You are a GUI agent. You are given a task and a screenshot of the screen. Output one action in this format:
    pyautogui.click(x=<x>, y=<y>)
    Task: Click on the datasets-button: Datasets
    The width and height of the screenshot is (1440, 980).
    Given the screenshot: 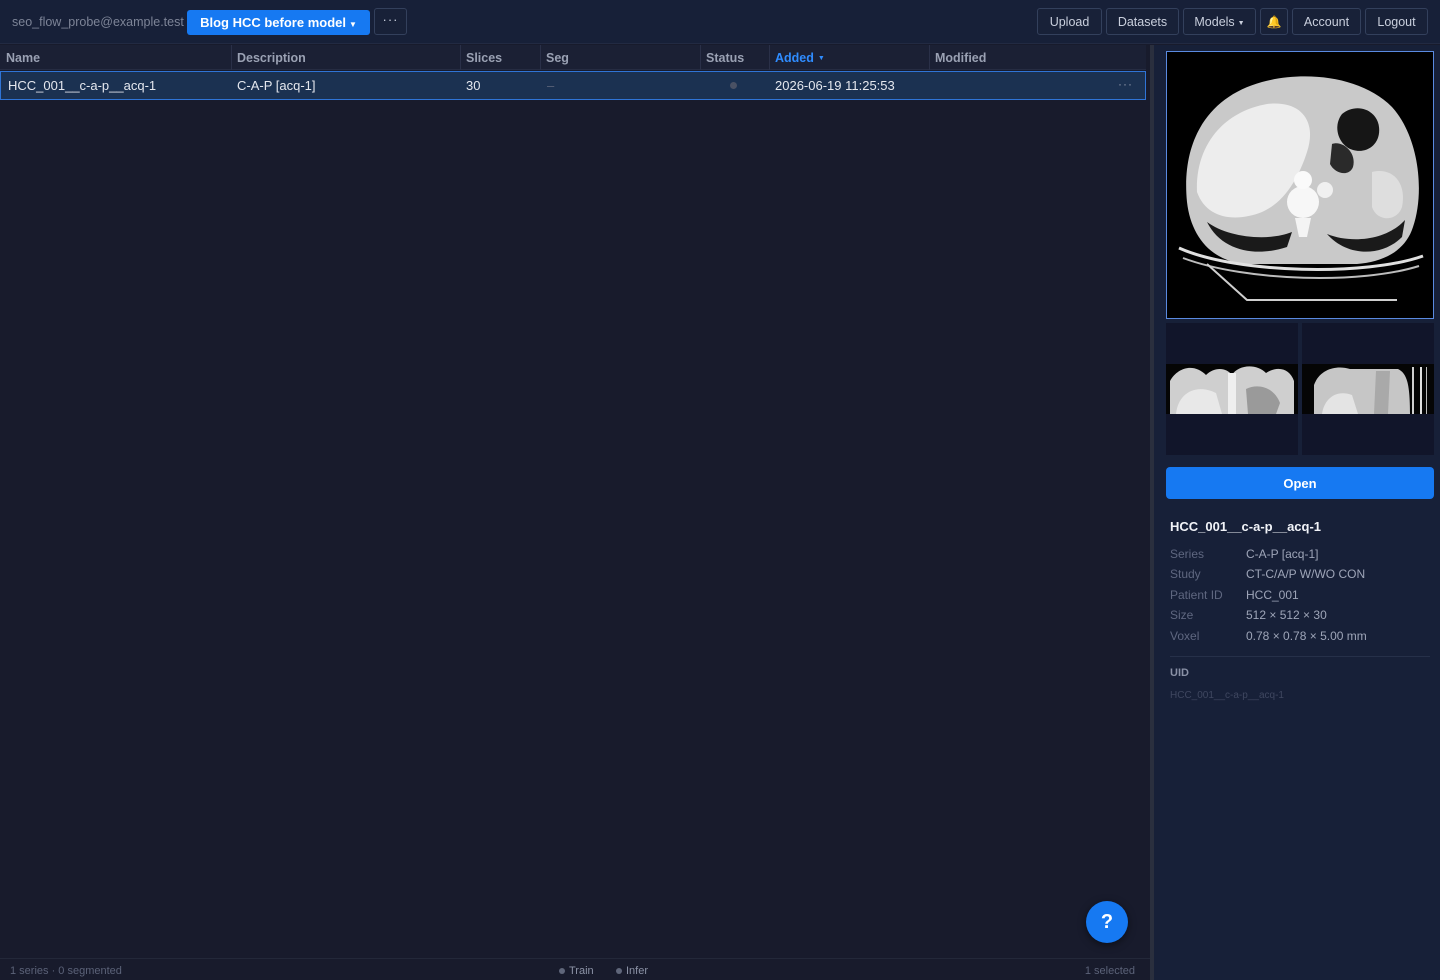 What is the action you would take?
    pyautogui.click(x=1142, y=21)
    